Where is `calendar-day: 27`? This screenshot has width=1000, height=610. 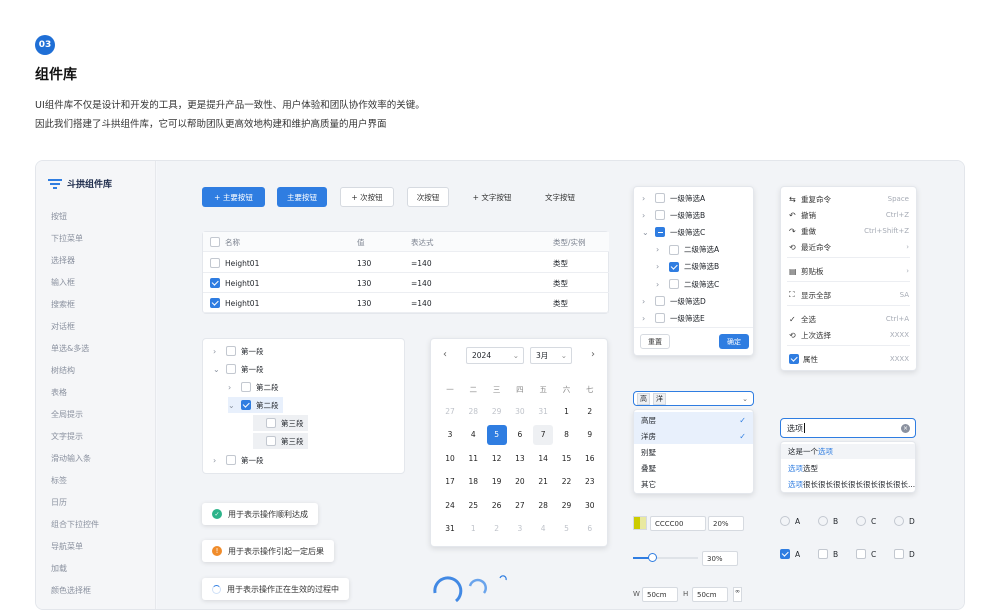 calendar-day: 27 is located at coordinates (450, 411).